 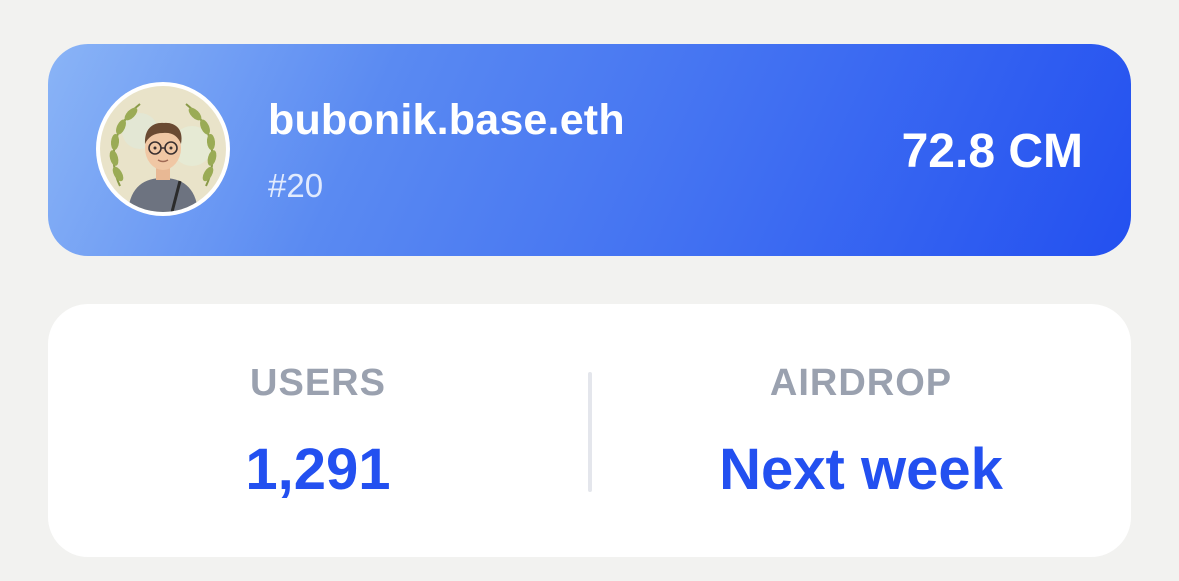 I want to click on users-value: 1,291, so click(x=318, y=469).